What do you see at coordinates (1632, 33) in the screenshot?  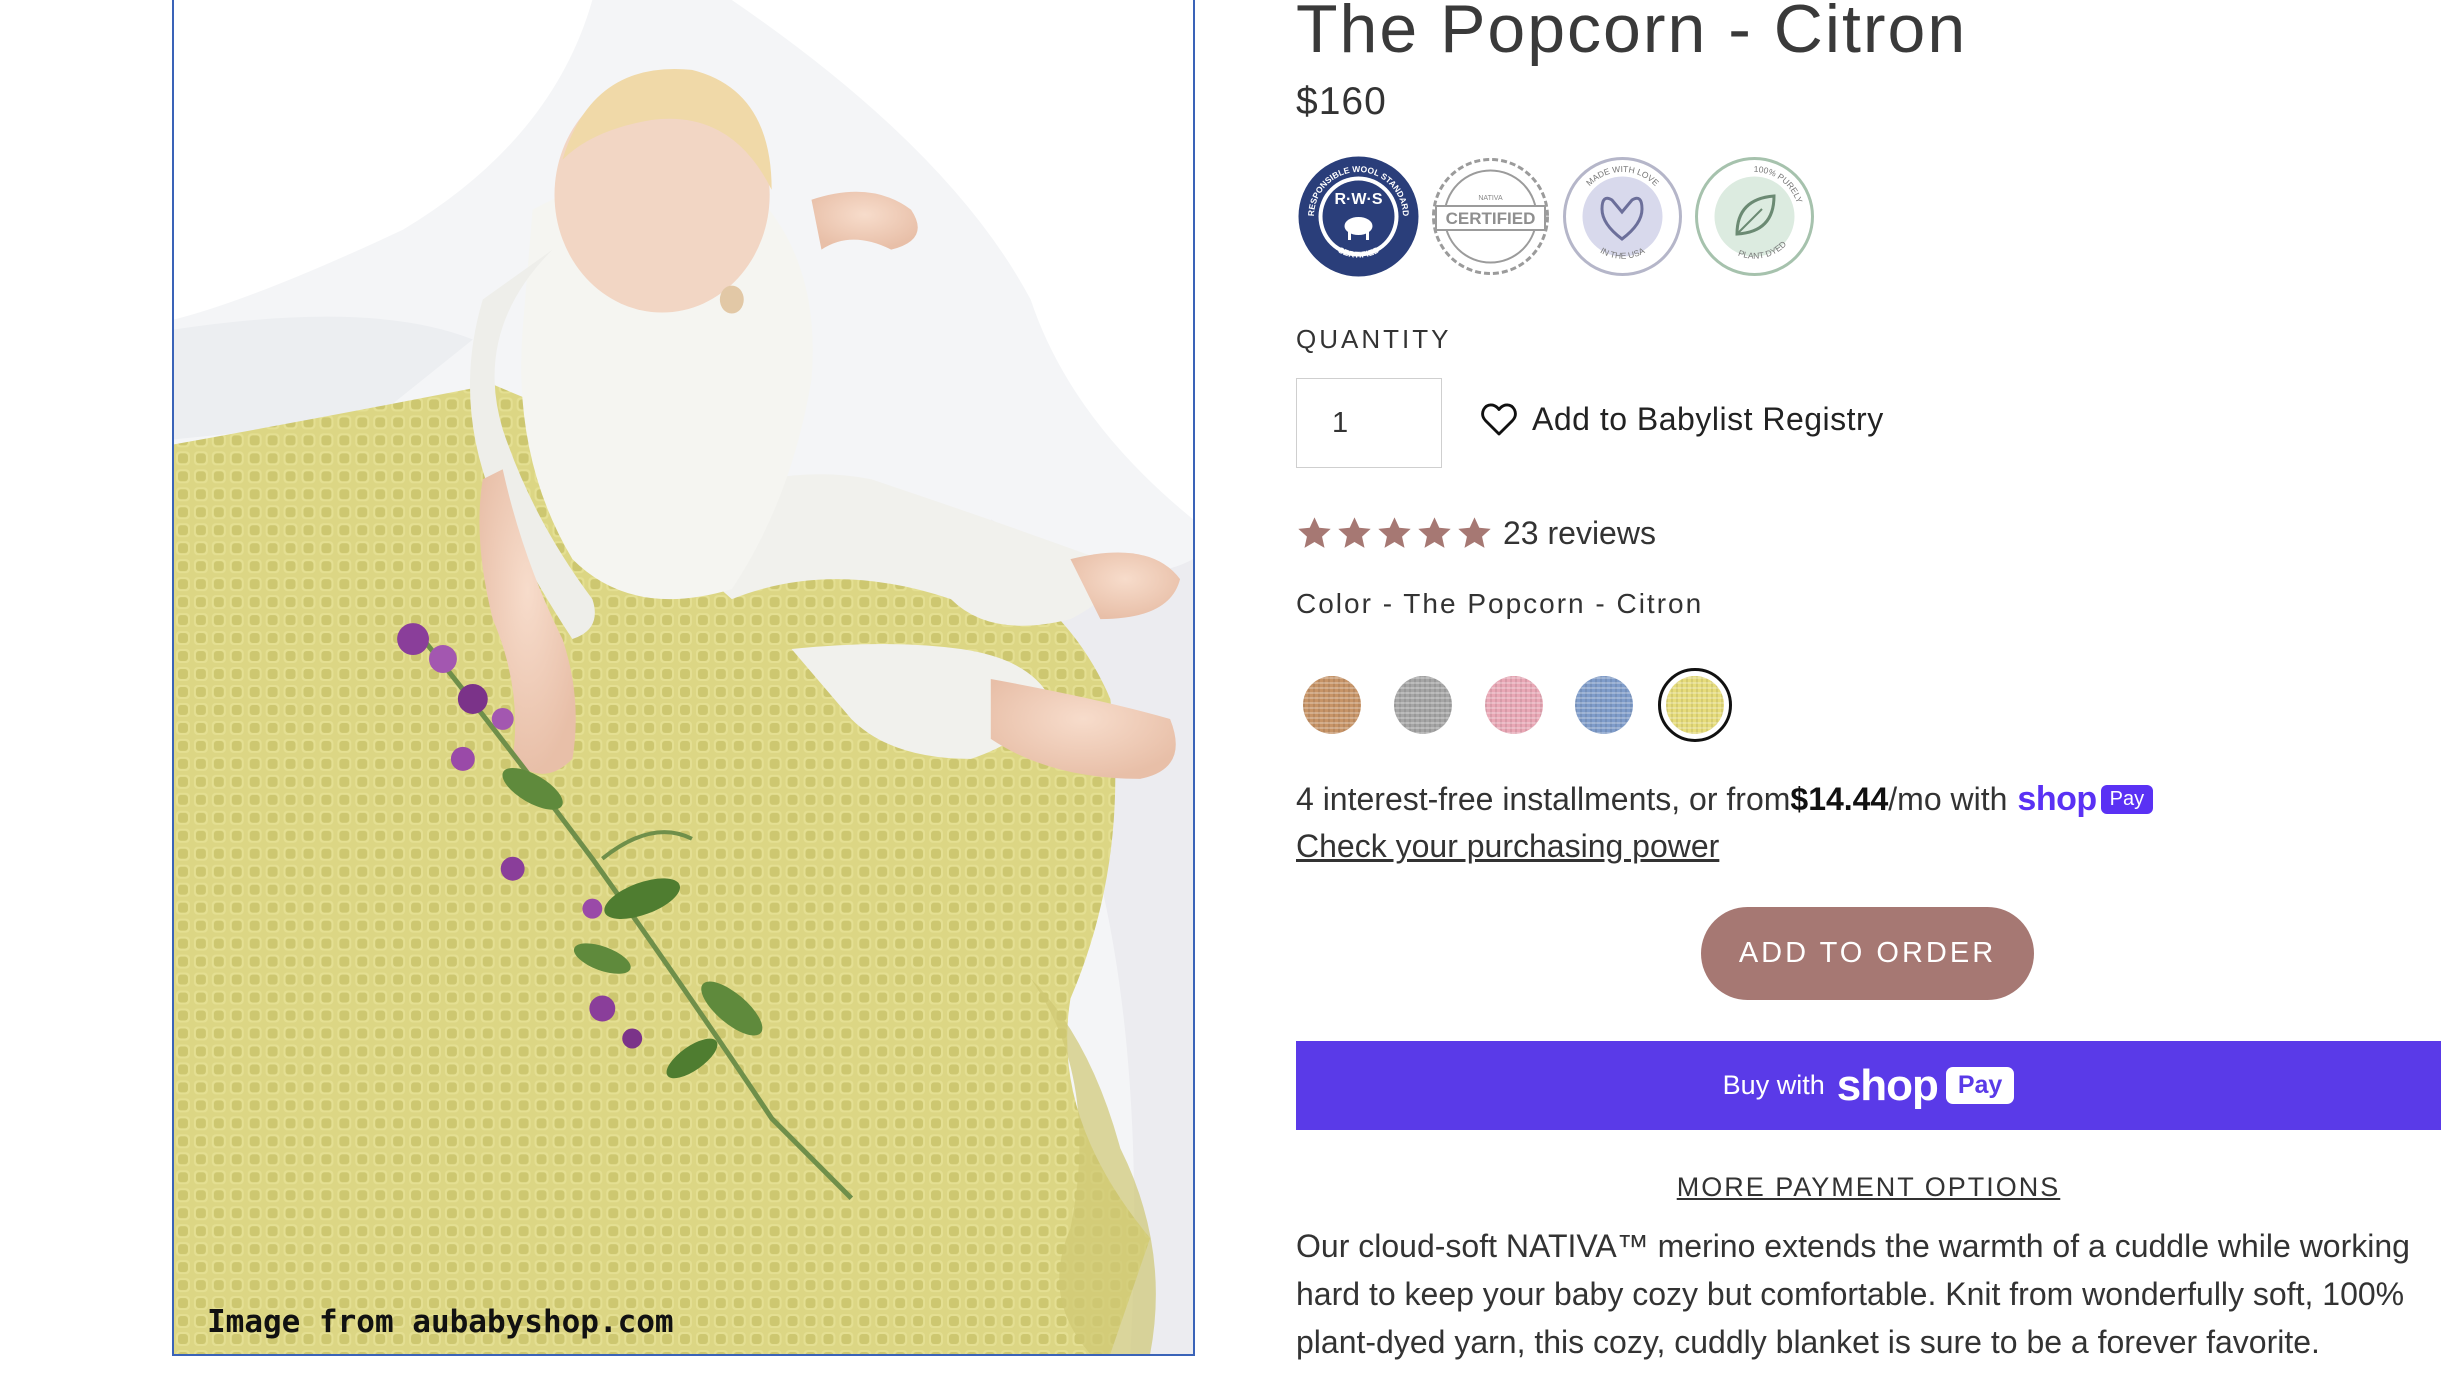 I see `product-title: The Popcorn - Citron` at bounding box center [1632, 33].